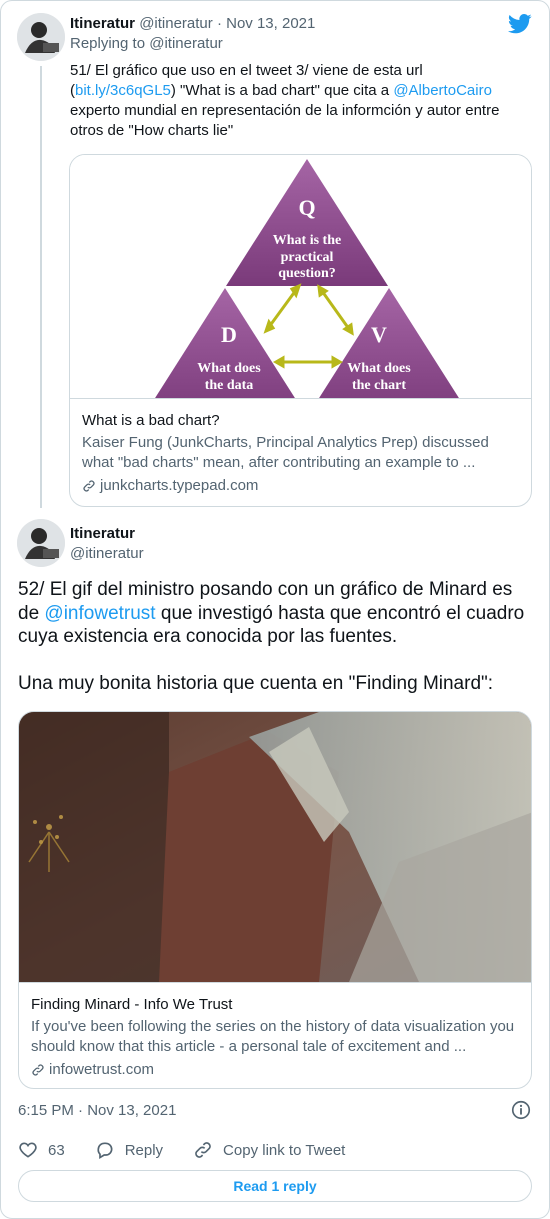 The image size is (550, 1219). What do you see at coordinates (41, 1150) in the screenshot?
I see `like-action: 63` at bounding box center [41, 1150].